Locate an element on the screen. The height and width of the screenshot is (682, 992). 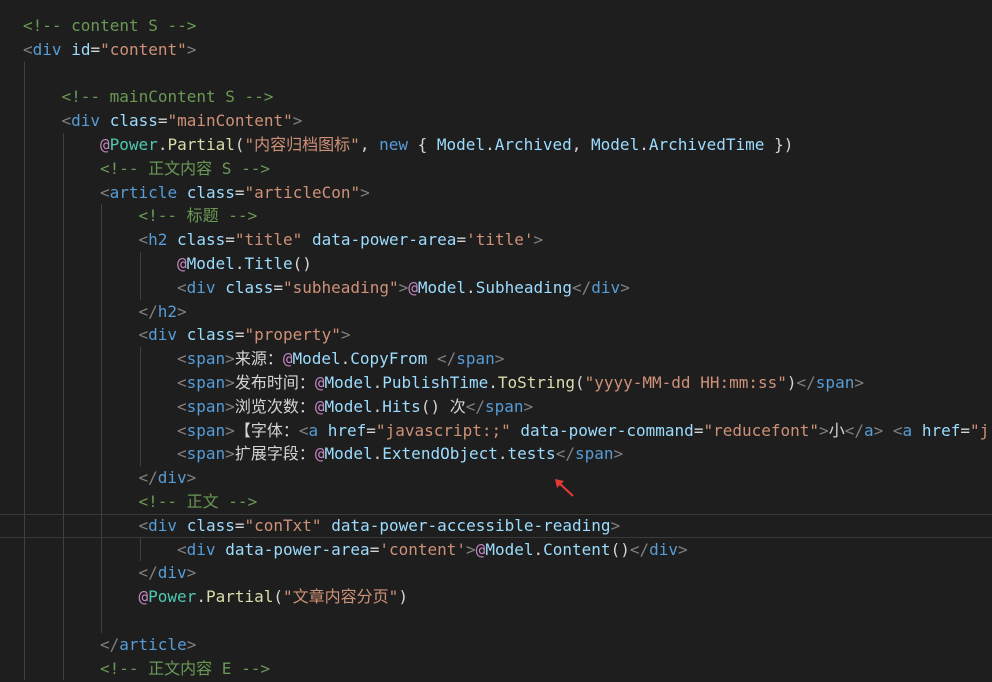
red-arrow-icon is located at coordinates (564, 488).